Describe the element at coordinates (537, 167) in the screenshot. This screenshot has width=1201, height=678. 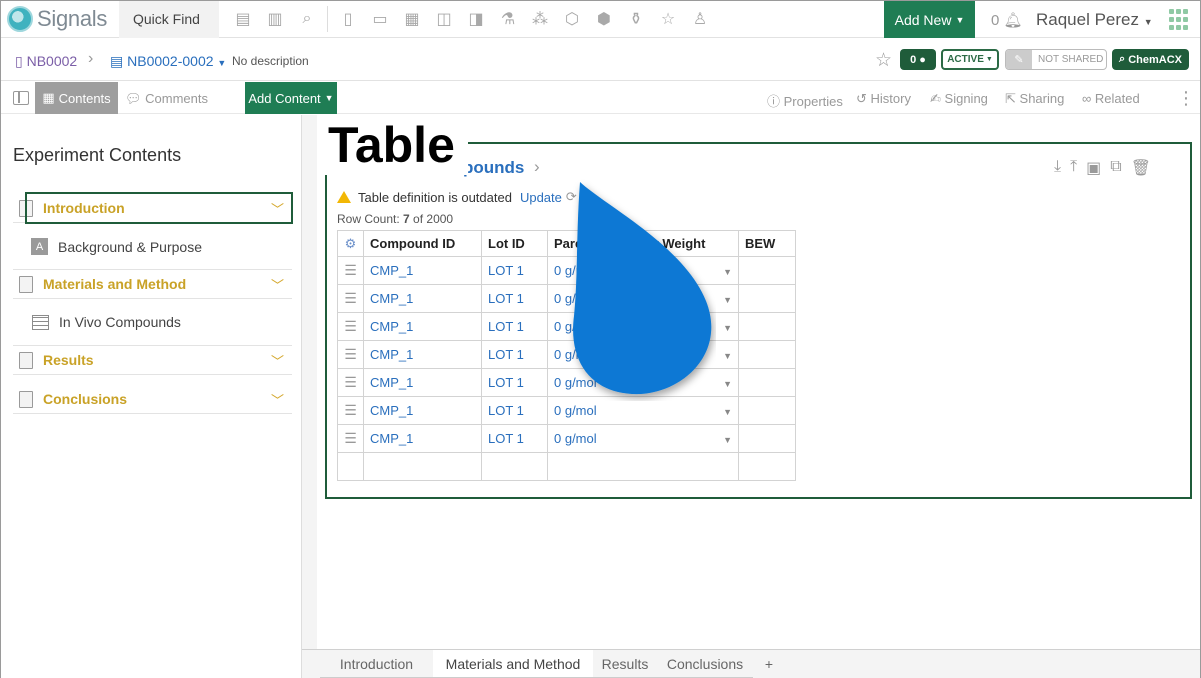
I see `chevron-right-icon: ›` at that location.